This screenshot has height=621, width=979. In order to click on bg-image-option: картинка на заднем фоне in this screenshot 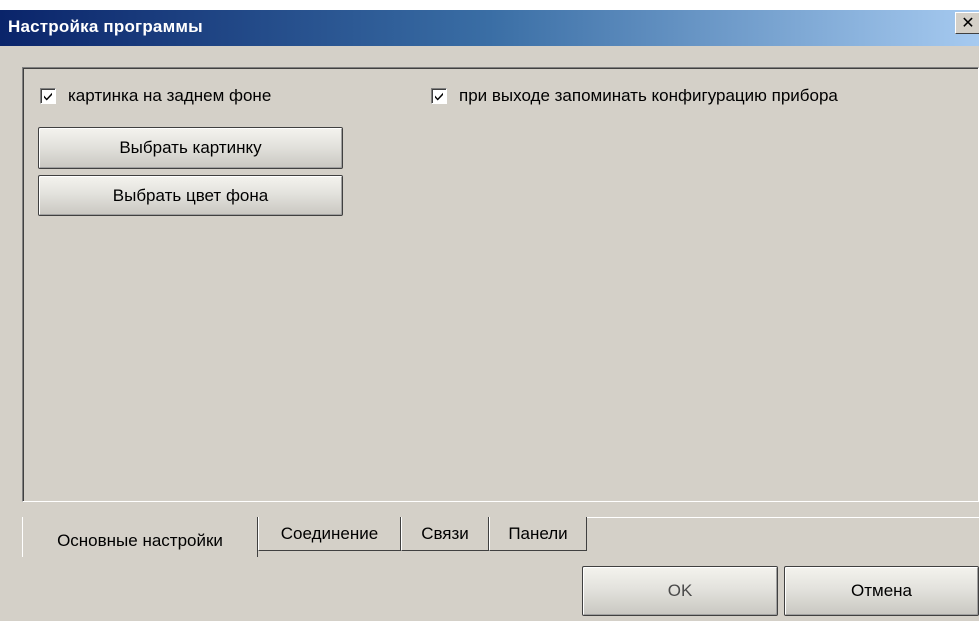, I will do `click(155, 96)`.